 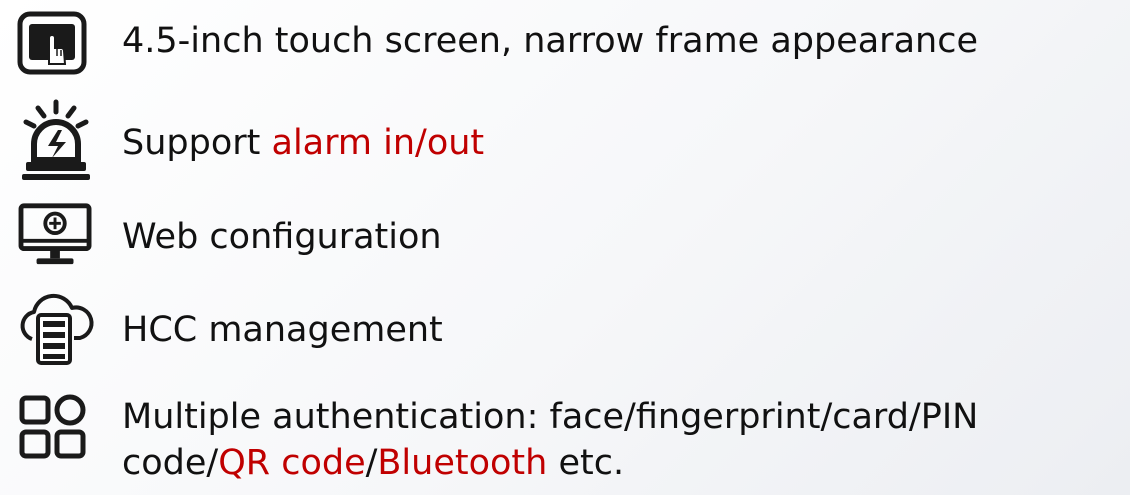 What do you see at coordinates (170, 463) in the screenshot?
I see `feature-text-plain: code/` at bounding box center [170, 463].